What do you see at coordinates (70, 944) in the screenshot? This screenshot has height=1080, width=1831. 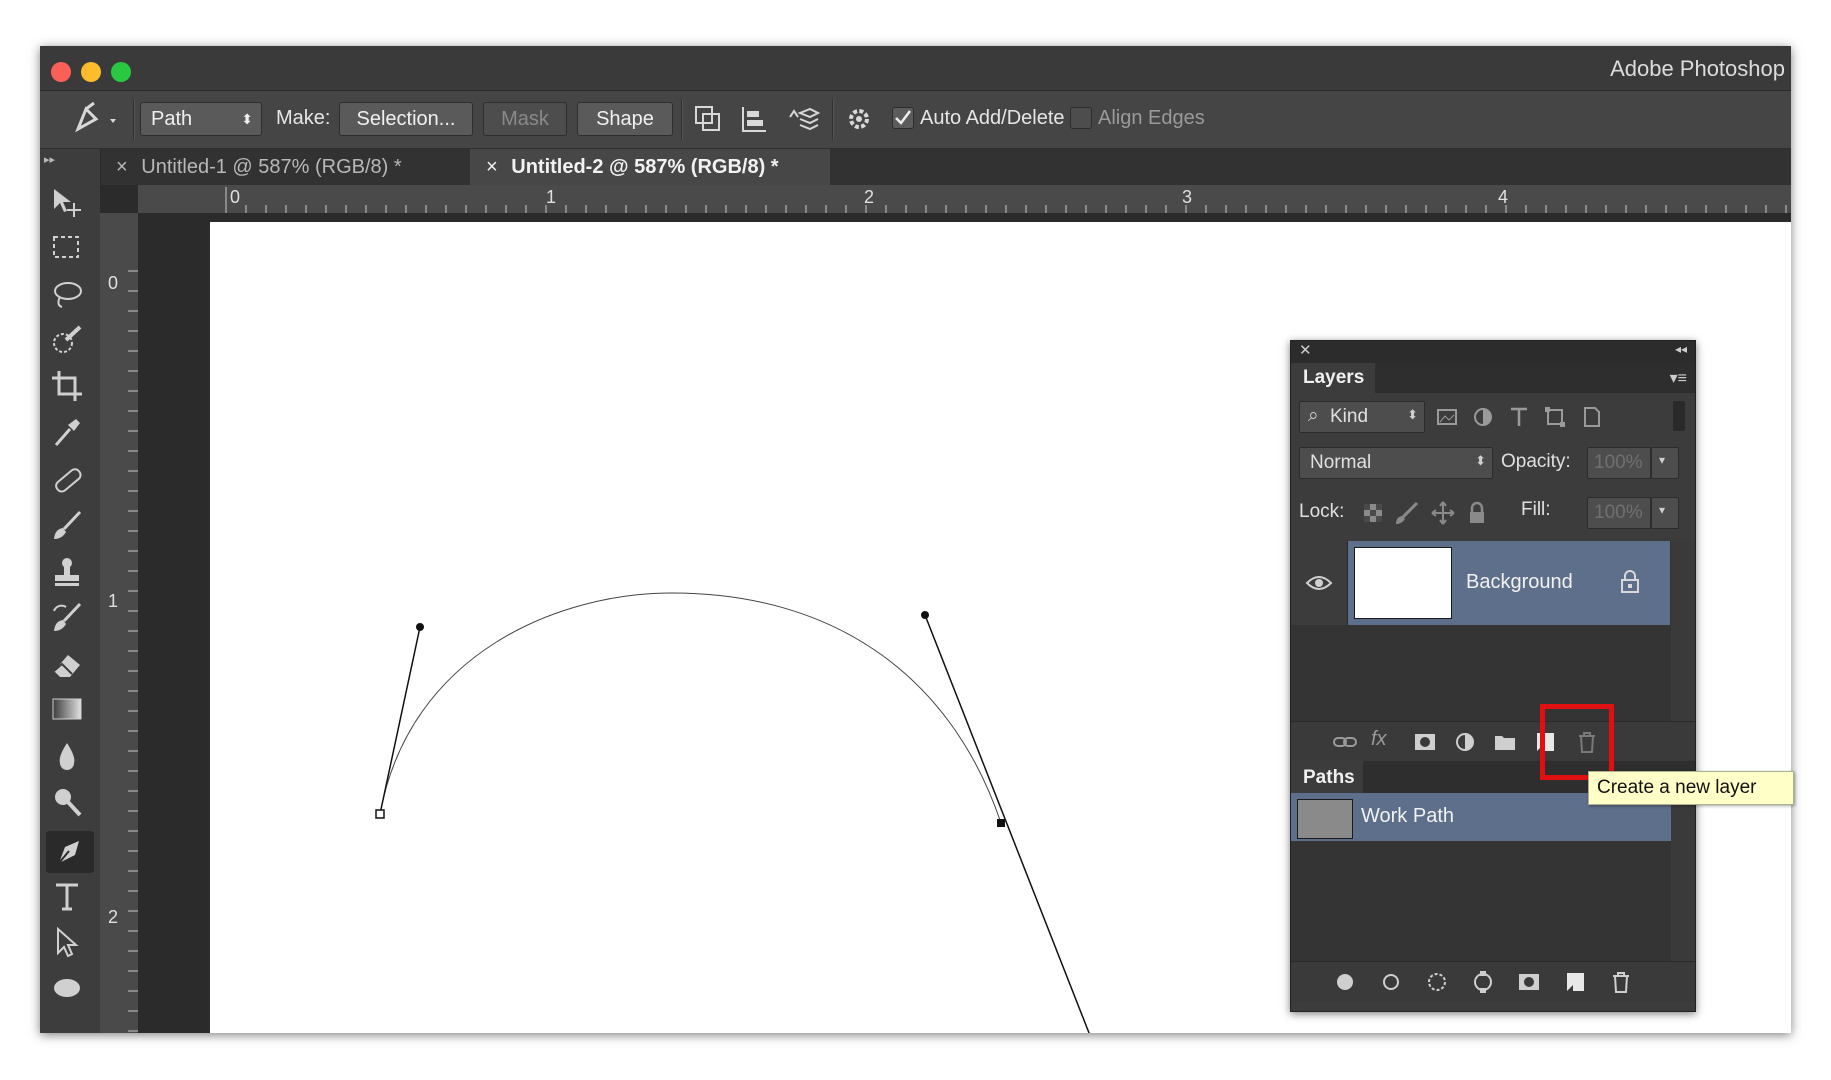 I see `path-select-icon` at bounding box center [70, 944].